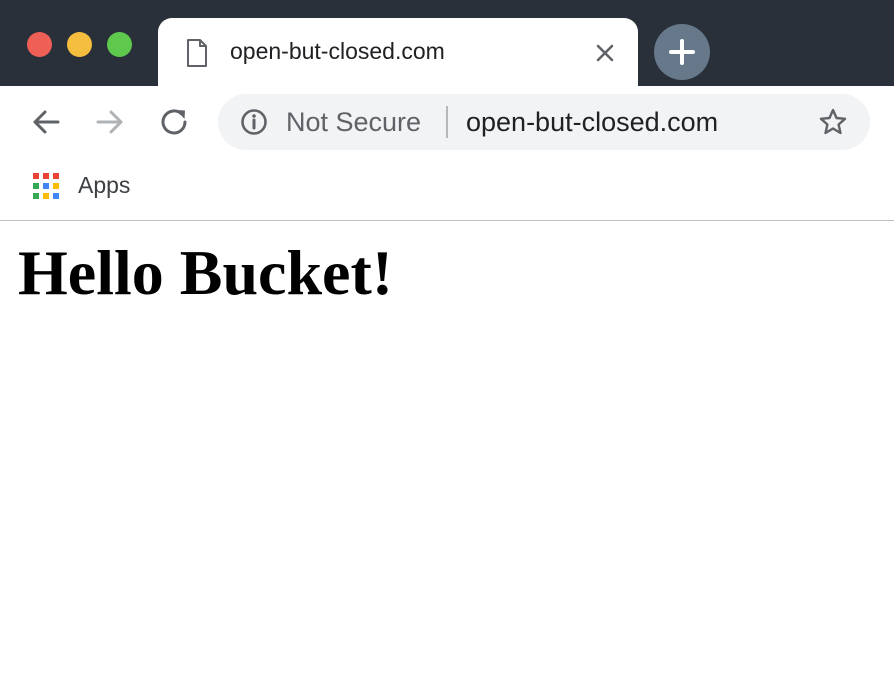 The width and height of the screenshot is (894, 690). I want to click on page-heading: Hello Bucket!, so click(206, 272).